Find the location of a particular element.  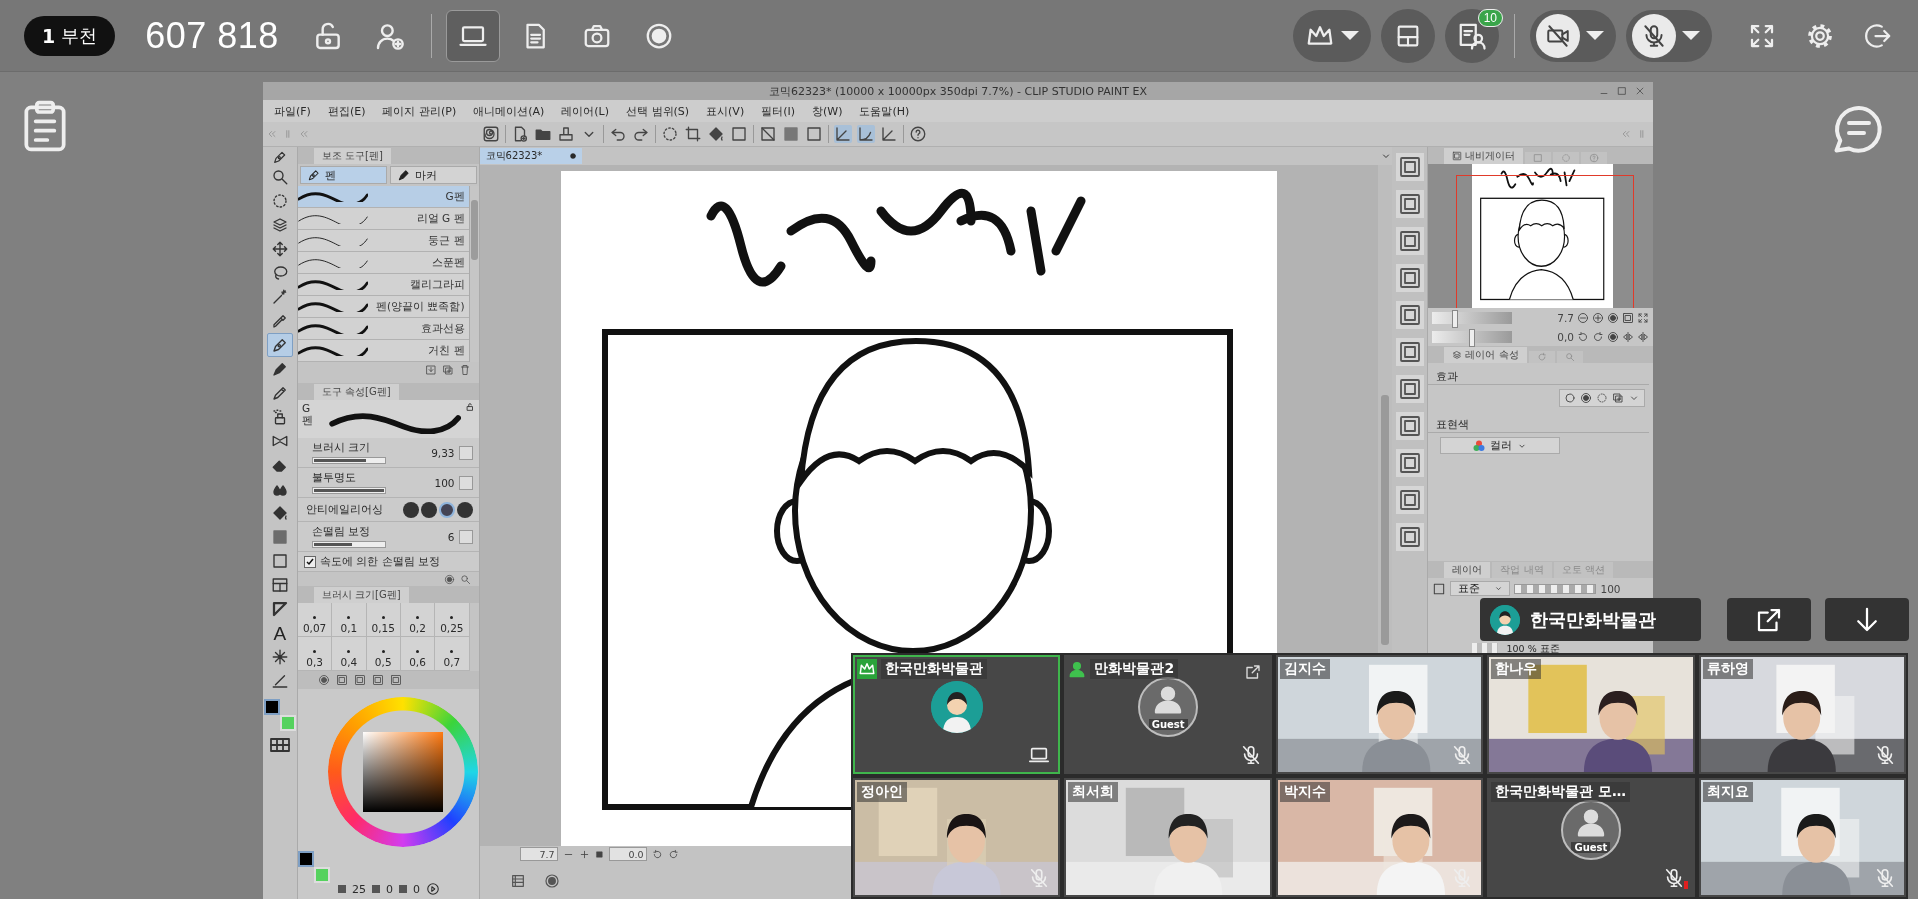

setting-label: 손떨림 보정 is located at coordinates (341, 532).